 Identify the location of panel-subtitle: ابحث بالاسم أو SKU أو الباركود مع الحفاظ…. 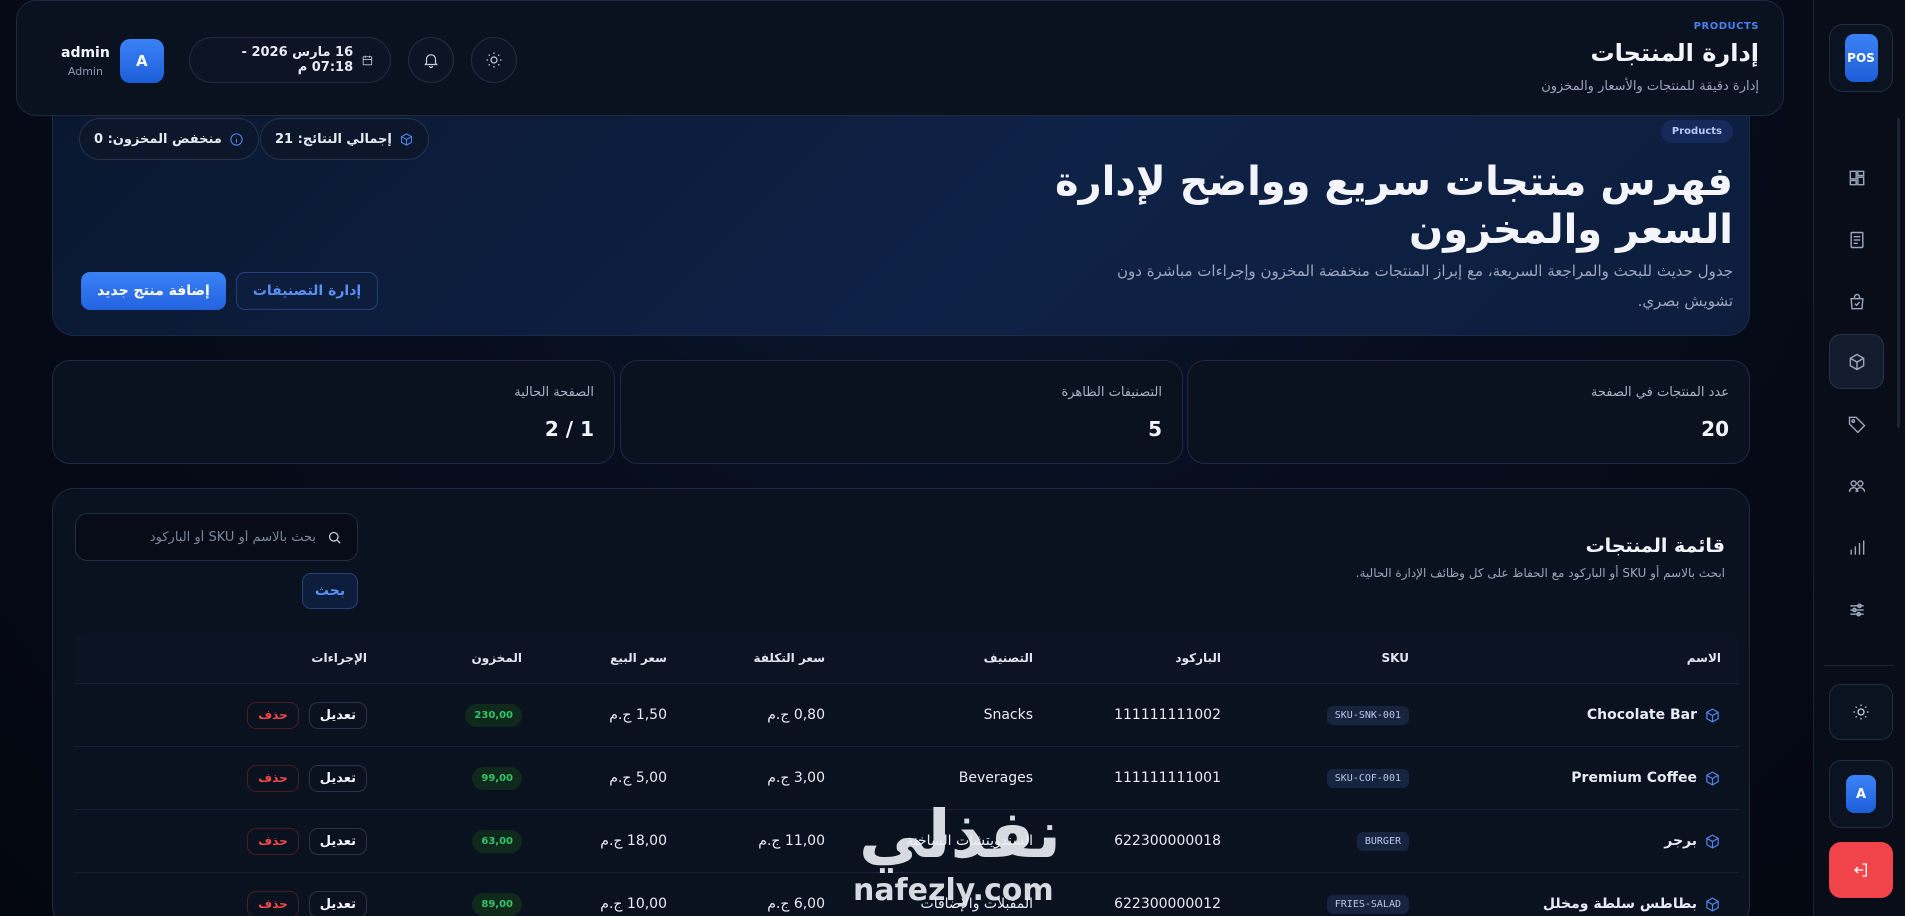
(1540, 573).